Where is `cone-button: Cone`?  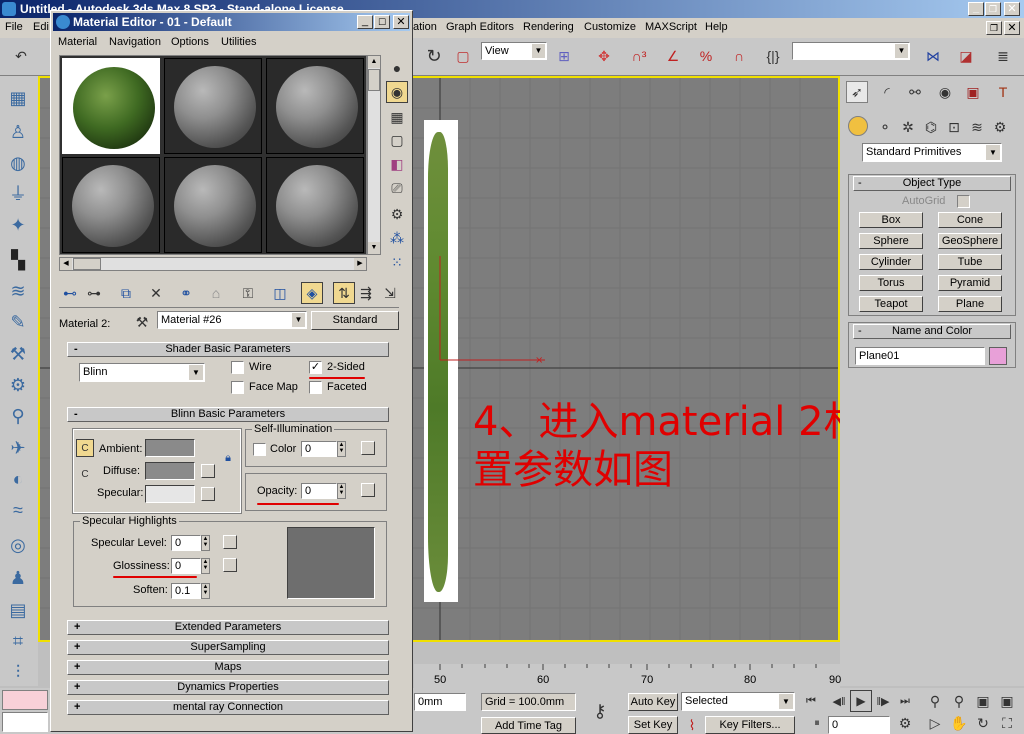
cone-button: Cone is located at coordinates (970, 220).